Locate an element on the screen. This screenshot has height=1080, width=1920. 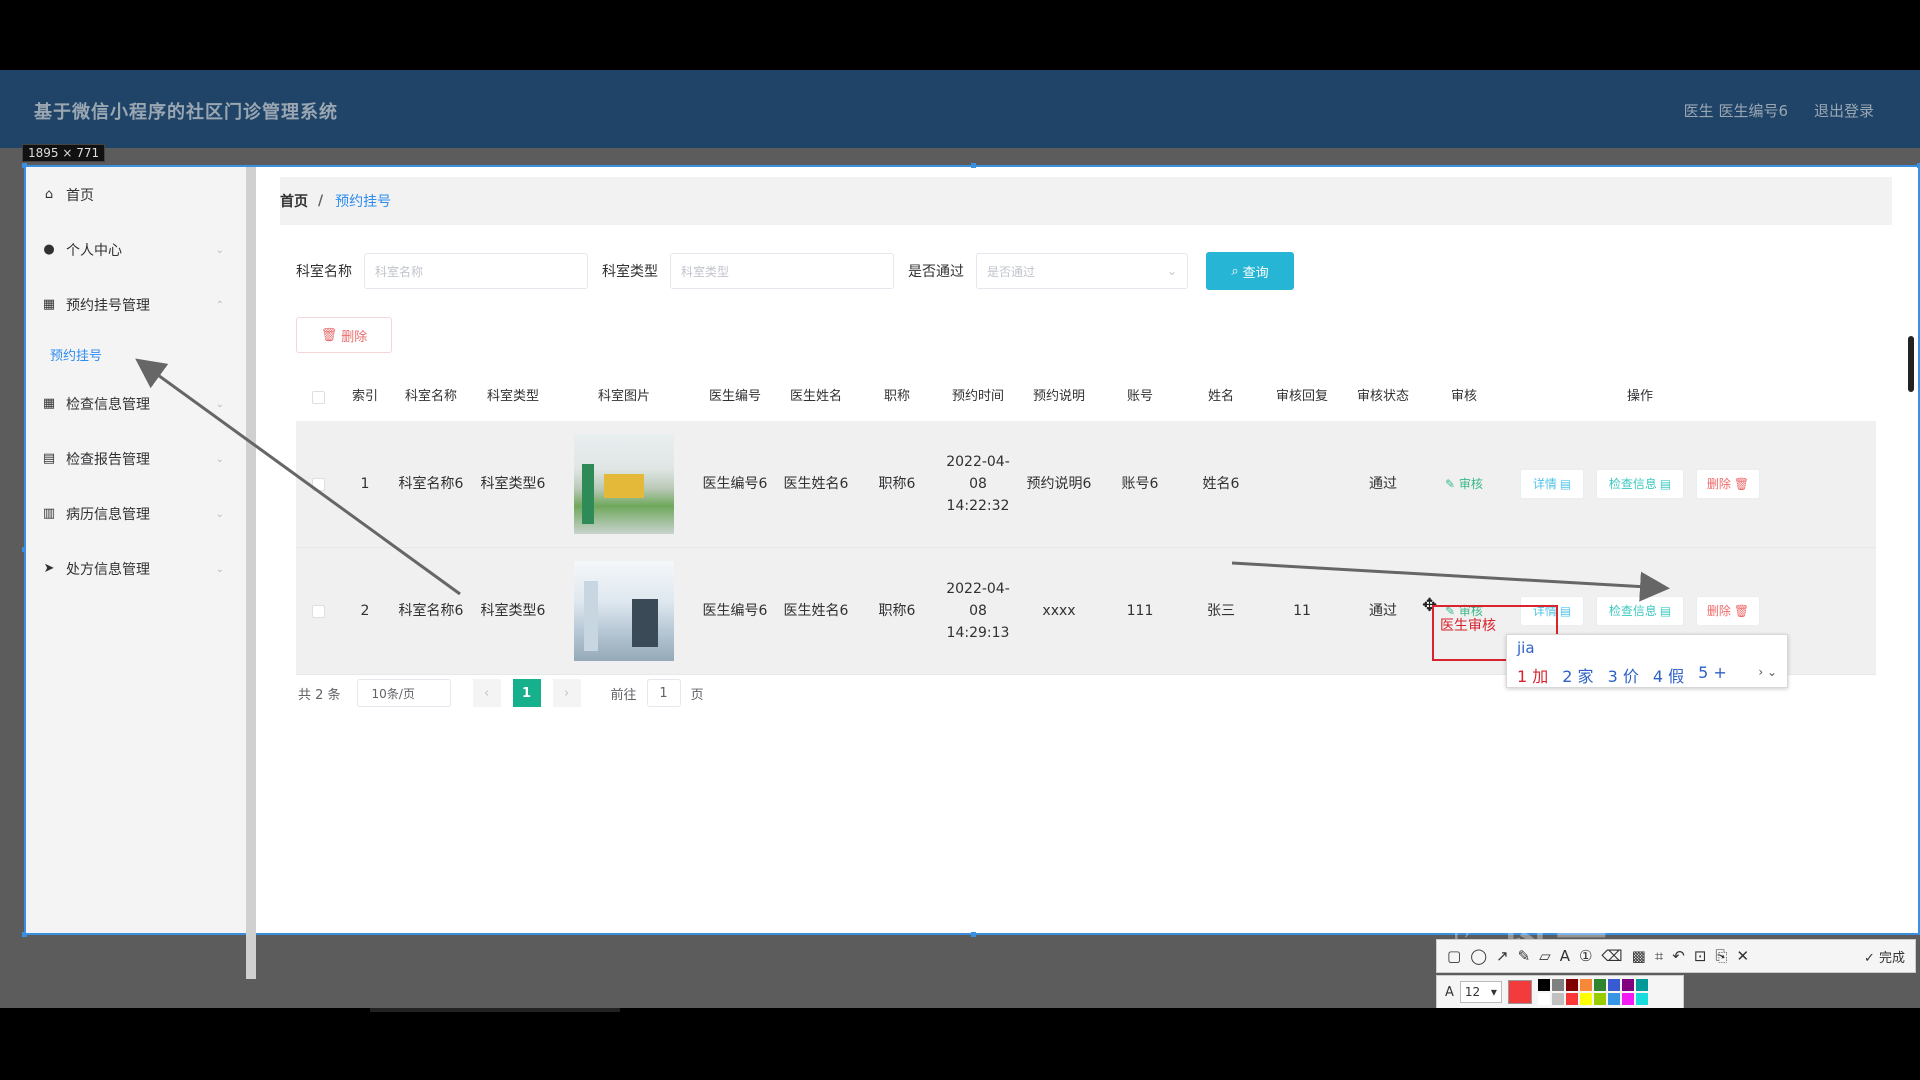
number-tool-icon: ① is located at coordinates (1585, 956).